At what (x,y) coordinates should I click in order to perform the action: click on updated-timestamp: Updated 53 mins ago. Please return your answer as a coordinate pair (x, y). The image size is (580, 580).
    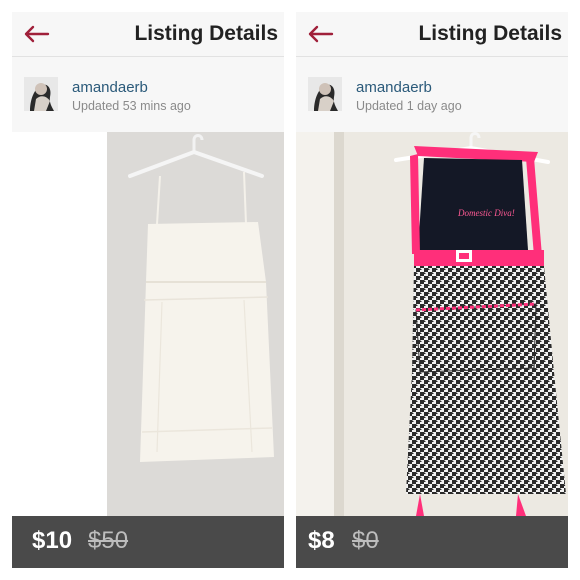
    Looking at the image, I should click on (131, 106).